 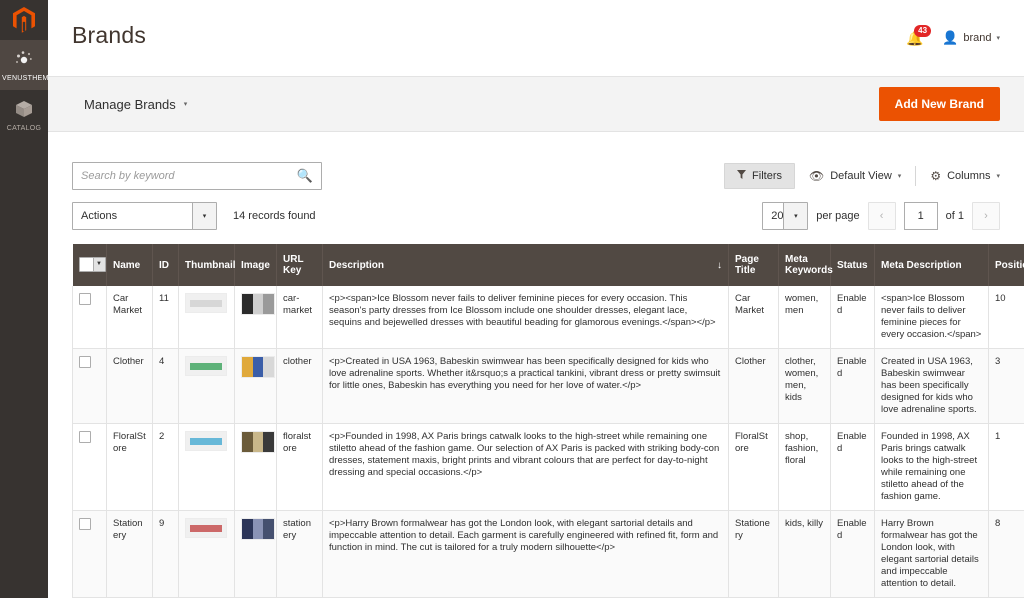 What do you see at coordinates (986, 216) in the screenshot?
I see `next-page-button: ›` at bounding box center [986, 216].